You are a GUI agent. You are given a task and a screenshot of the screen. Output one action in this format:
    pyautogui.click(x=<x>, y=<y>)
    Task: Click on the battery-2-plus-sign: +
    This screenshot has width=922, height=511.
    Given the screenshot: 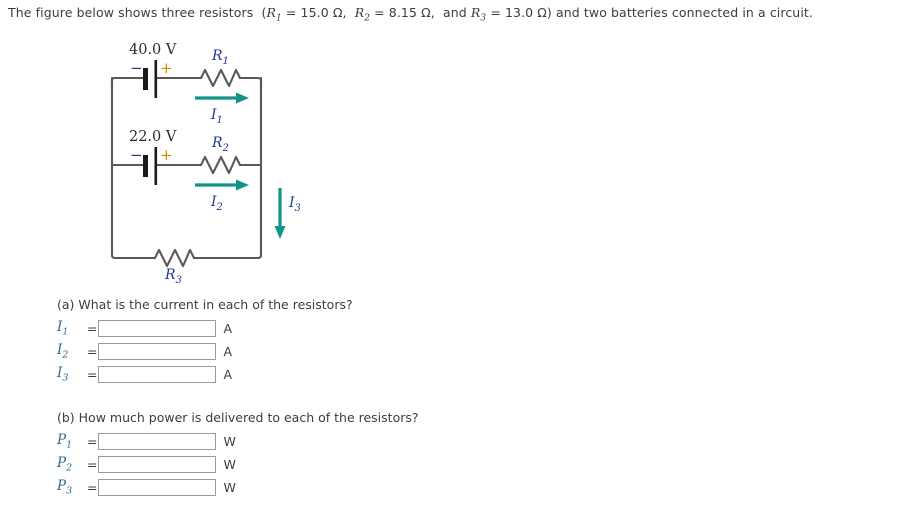 What is the action you would take?
    pyautogui.click(x=166, y=155)
    